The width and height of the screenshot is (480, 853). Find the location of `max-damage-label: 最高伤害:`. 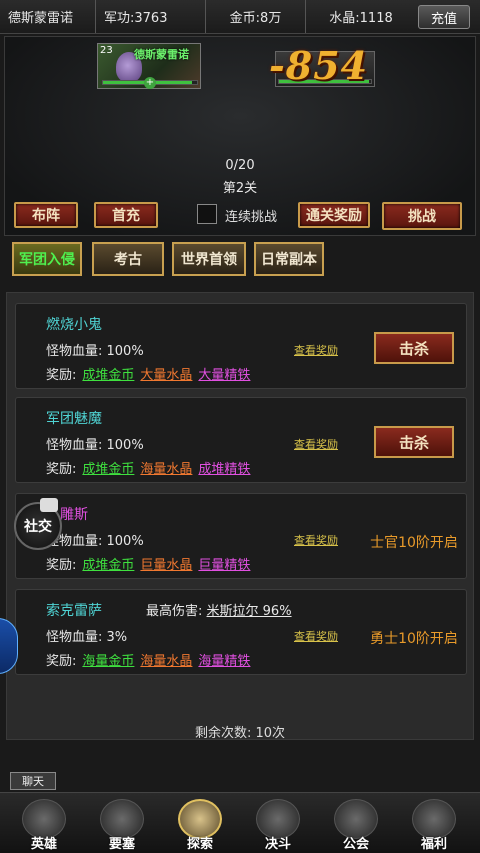

max-damage-label: 最高伤害: is located at coordinates (174, 611).